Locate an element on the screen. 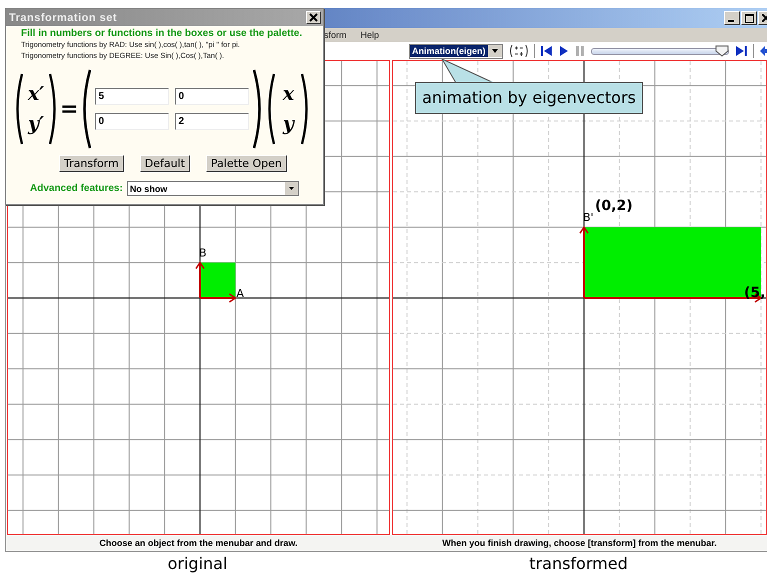 Image resolution: width=767 pixels, height=574 pixels. dialog-button: Palette Open is located at coordinates (246, 163).